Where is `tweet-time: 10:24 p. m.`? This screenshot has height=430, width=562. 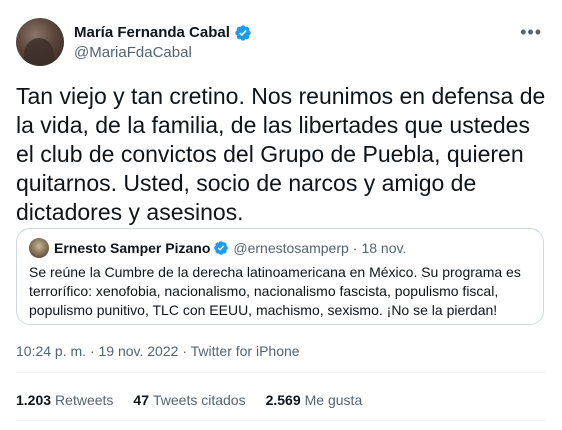
tweet-time: 10:24 p. m. is located at coordinates (51, 351).